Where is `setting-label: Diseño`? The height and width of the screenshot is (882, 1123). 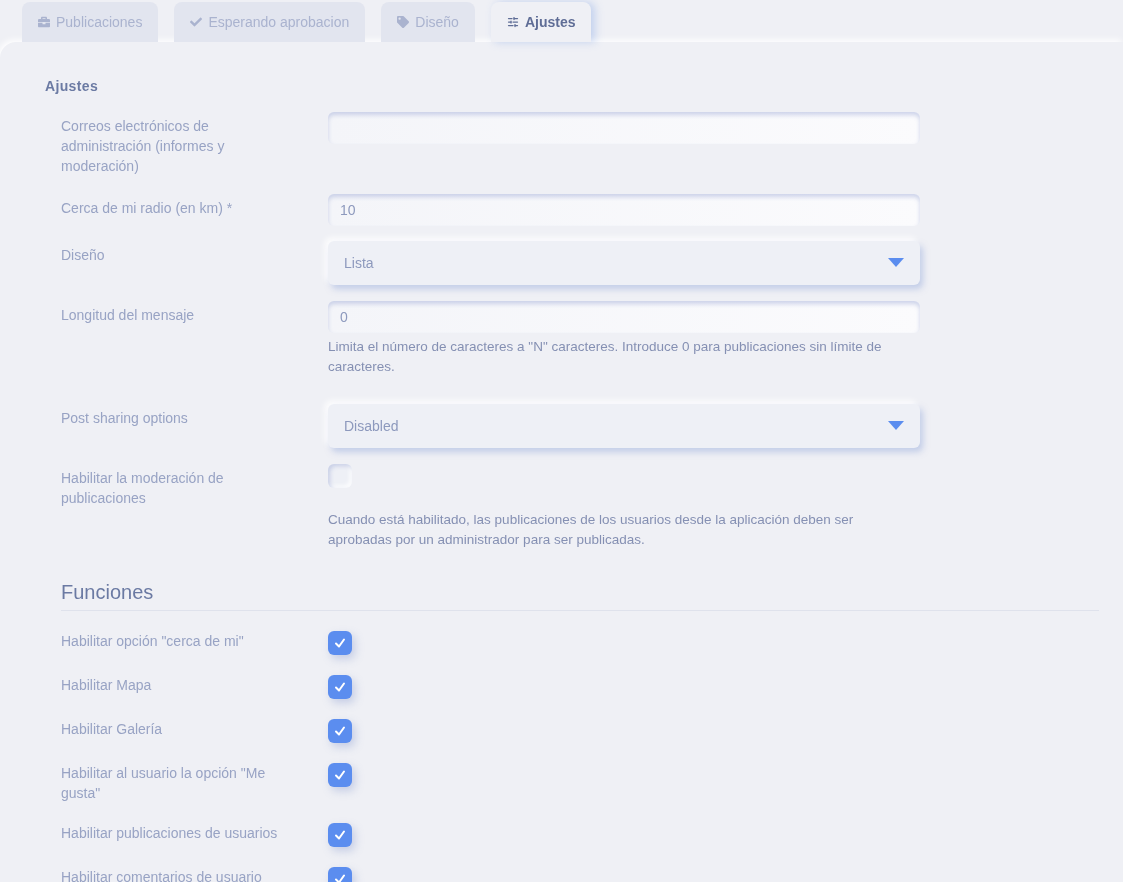
setting-label: Diseño is located at coordinates (83, 255).